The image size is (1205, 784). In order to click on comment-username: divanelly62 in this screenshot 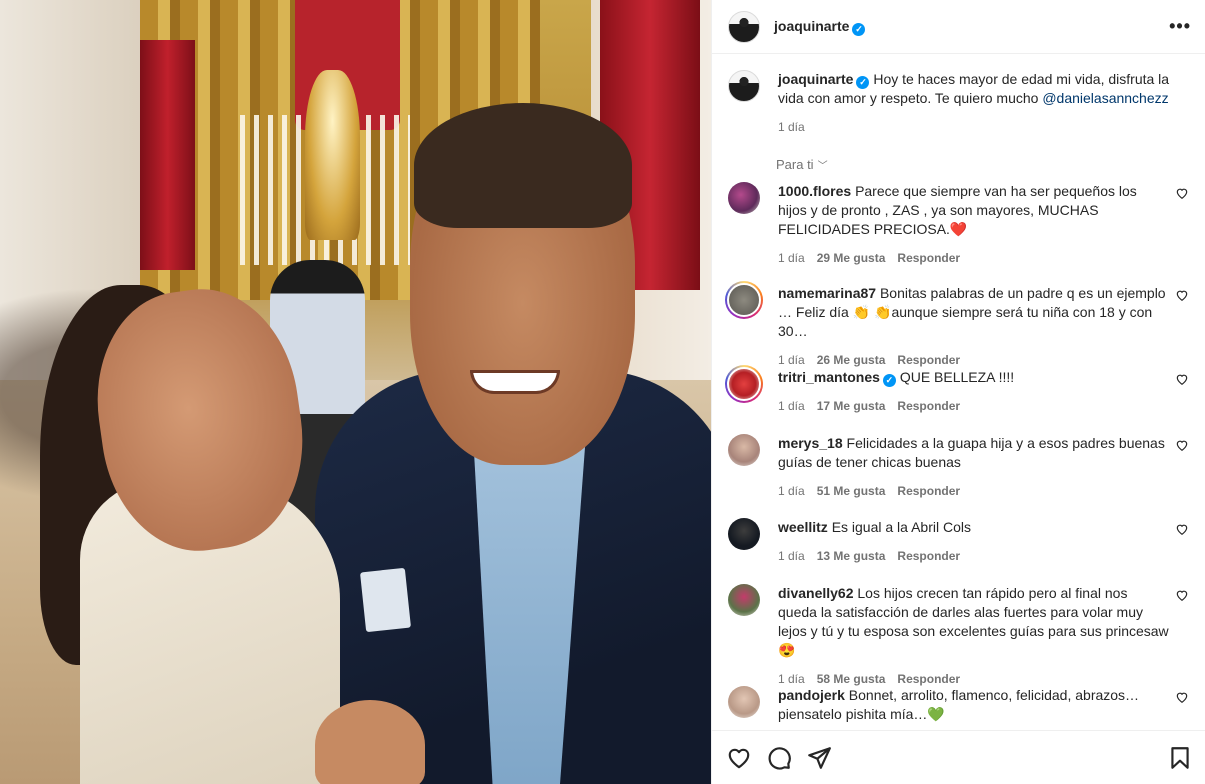, I will do `click(816, 593)`.